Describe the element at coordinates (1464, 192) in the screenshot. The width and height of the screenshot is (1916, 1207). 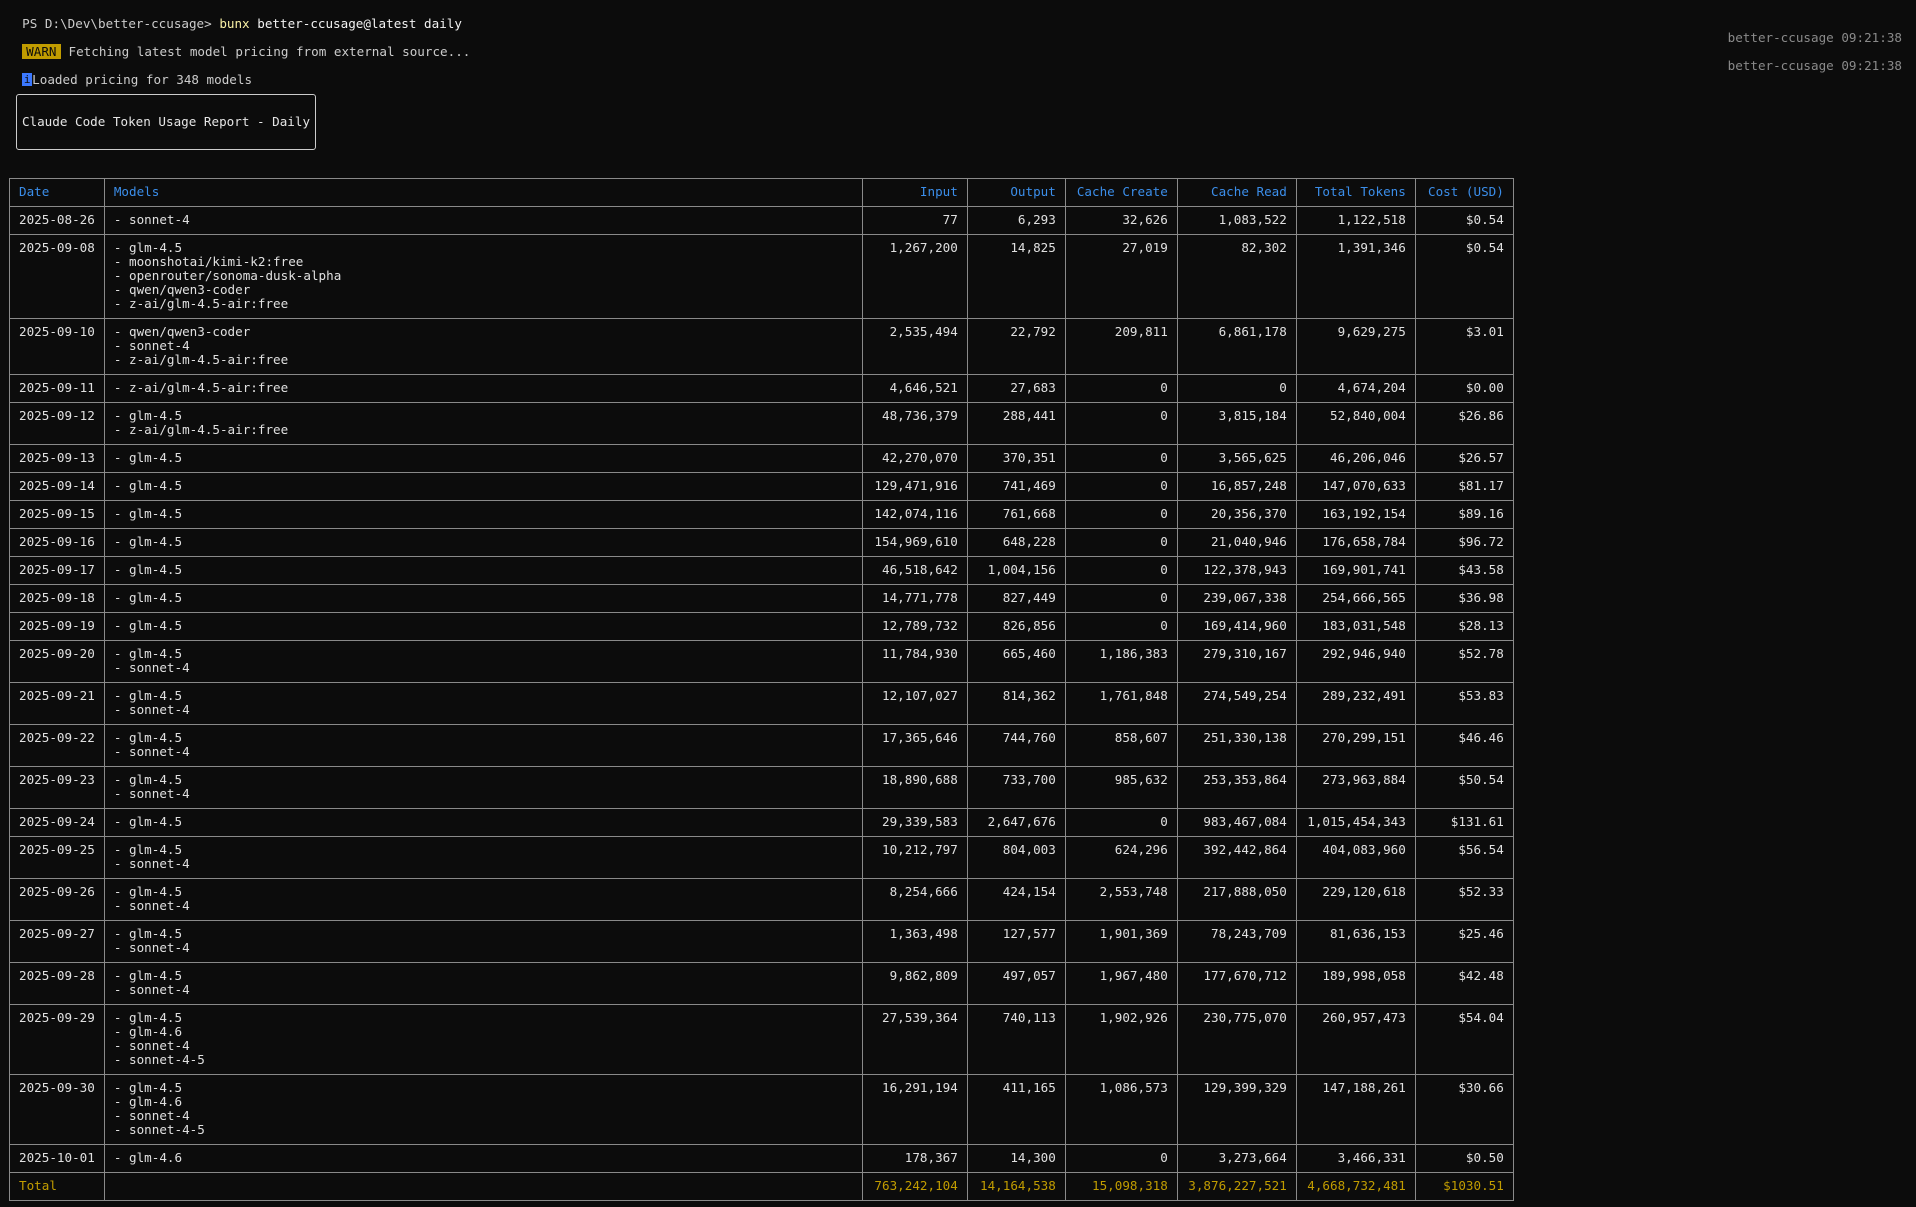
I see `column-header-cost: Cost (USD)` at that location.